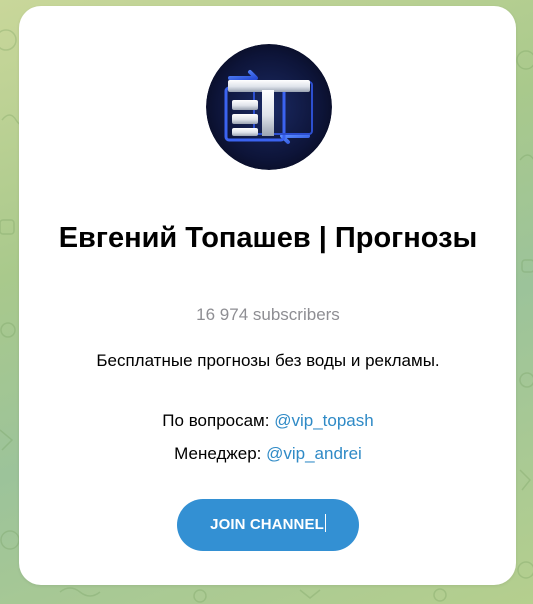 The height and width of the screenshot is (604, 533). Describe the element at coordinates (218, 453) in the screenshot. I see `contact-label: Менеджер:` at that location.